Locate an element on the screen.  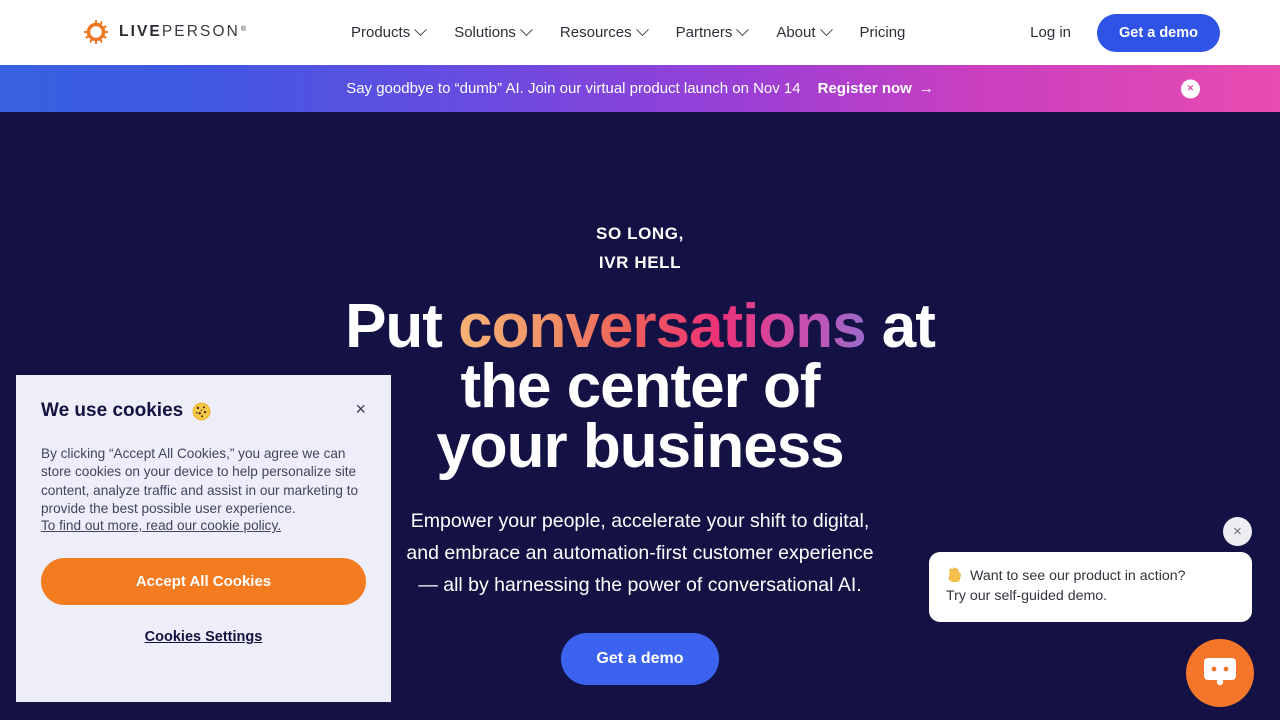
register-now-link: Register now → is located at coordinates (876, 88).